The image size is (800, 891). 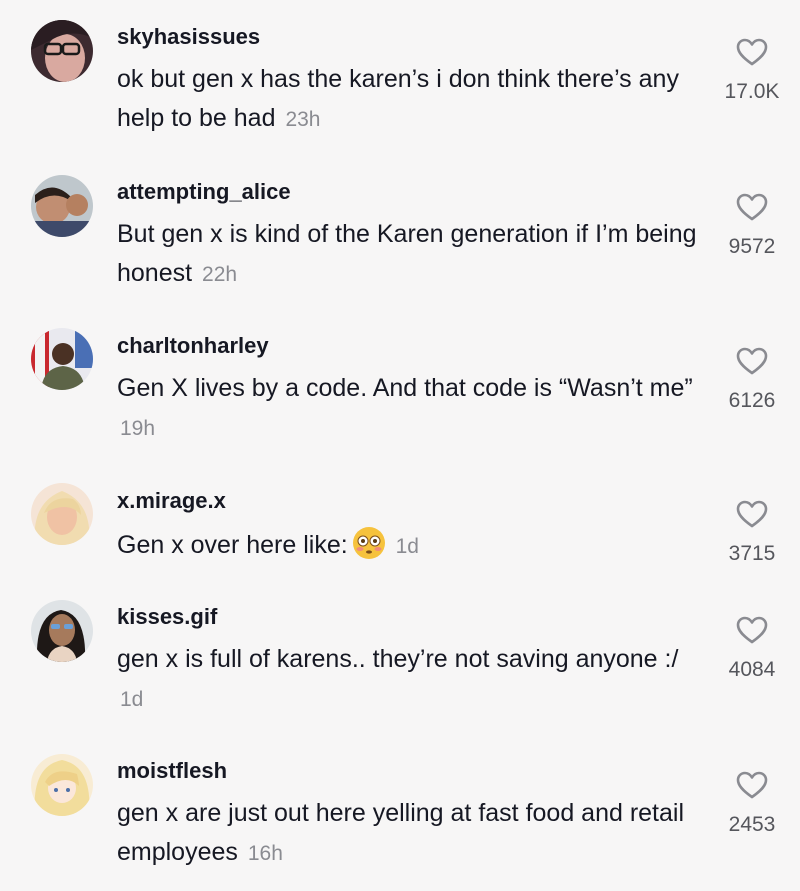 What do you see at coordinates (752, 400) in the screenshot?
I see `like-count: 6126` at bounding box center [752, 400].